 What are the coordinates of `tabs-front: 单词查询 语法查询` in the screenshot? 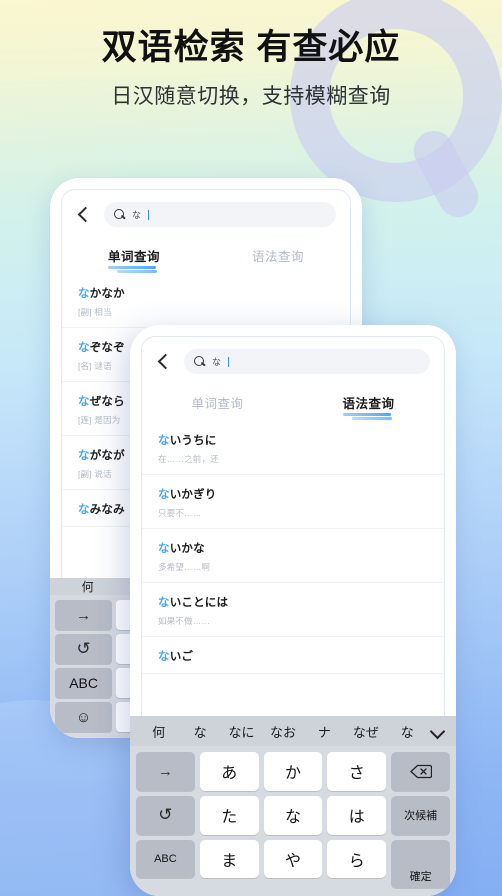 It's located at (293, 401).